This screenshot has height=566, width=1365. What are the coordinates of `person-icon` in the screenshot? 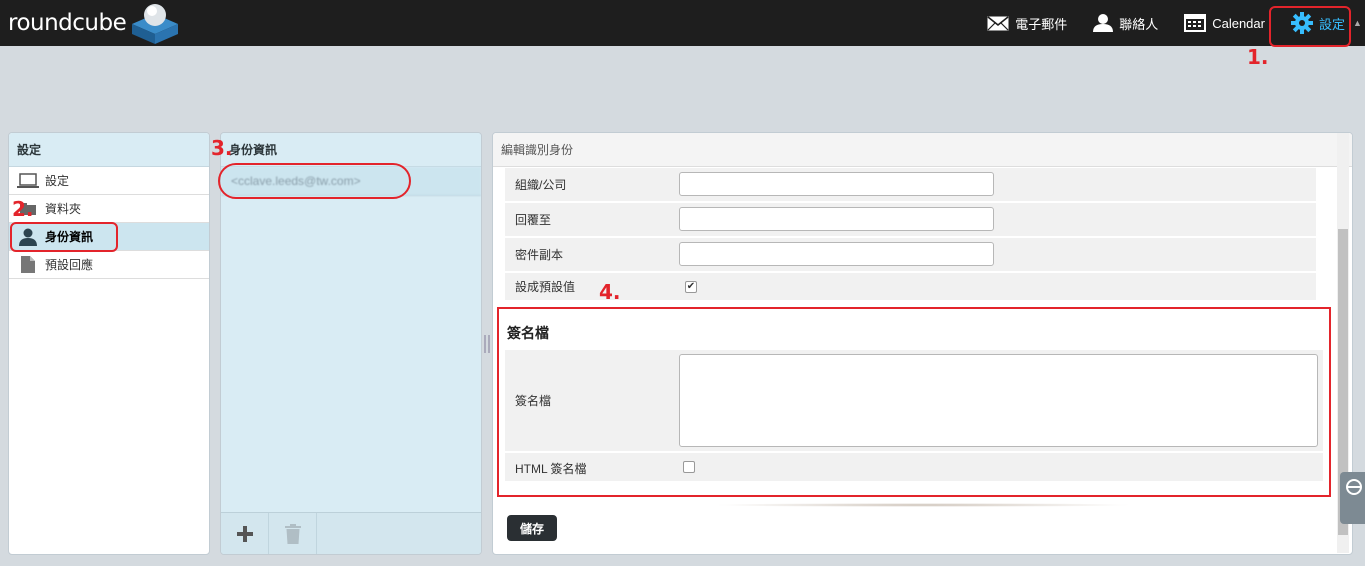 It's located at (1103, 23).